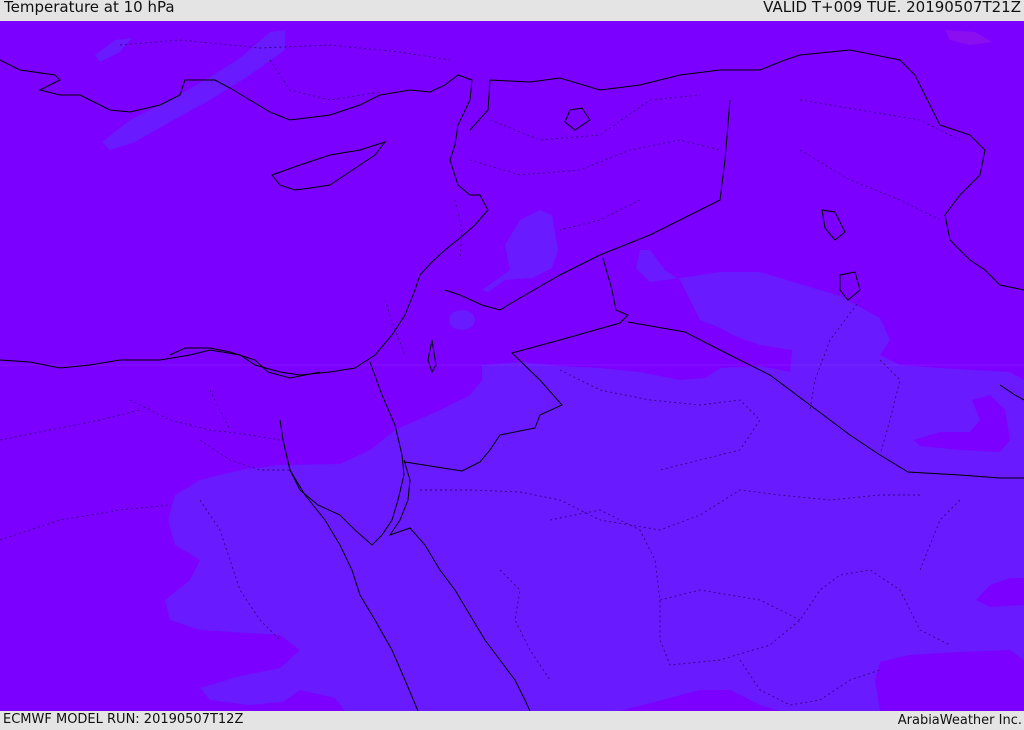 This screenshot has width=1024, height=730. Describe the element at coordinates (949, 680) in the screenshot. I see `warm-patch-southeast` at that location.